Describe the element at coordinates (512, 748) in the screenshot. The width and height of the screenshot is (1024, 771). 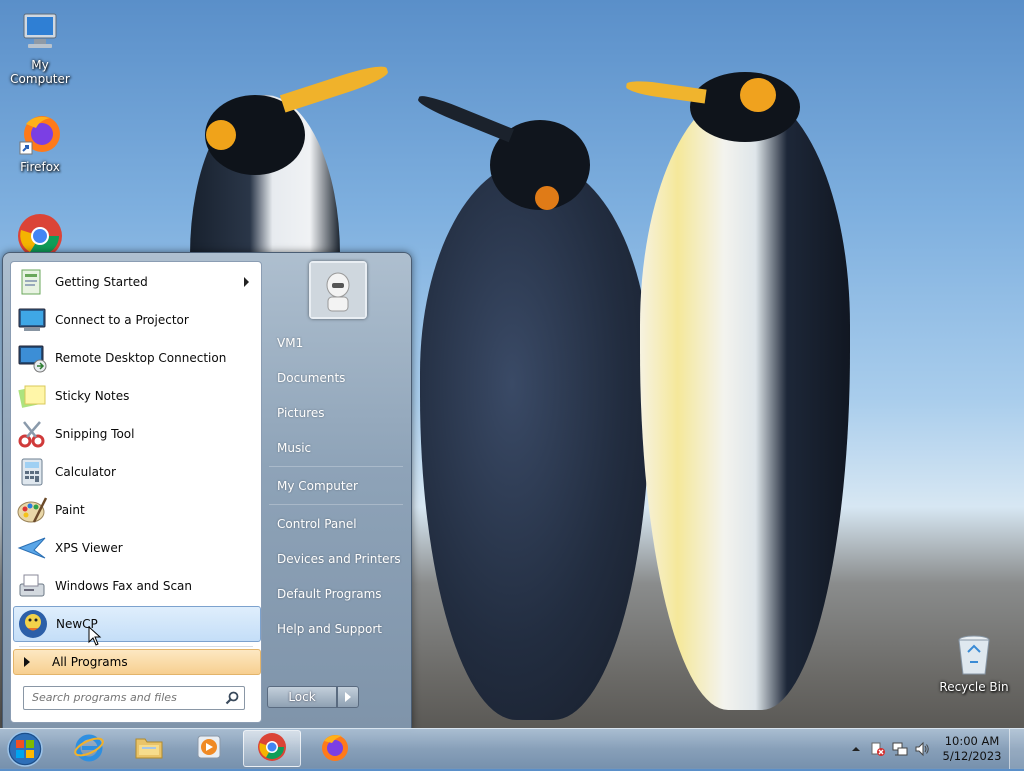
I see `taskbar: 10:00 AM 5/12/2023` at that location.